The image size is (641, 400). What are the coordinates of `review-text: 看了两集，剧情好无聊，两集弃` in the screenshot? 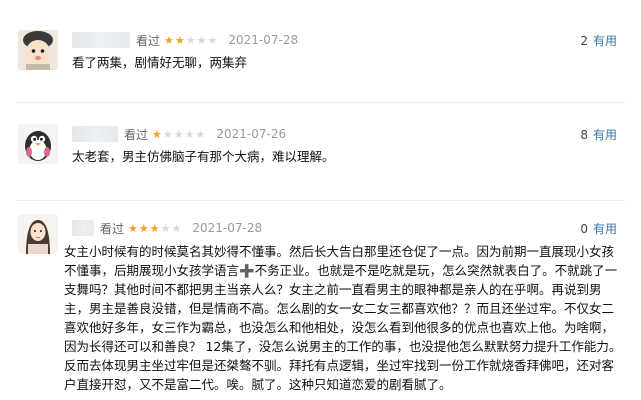 It's located at (160, 62).